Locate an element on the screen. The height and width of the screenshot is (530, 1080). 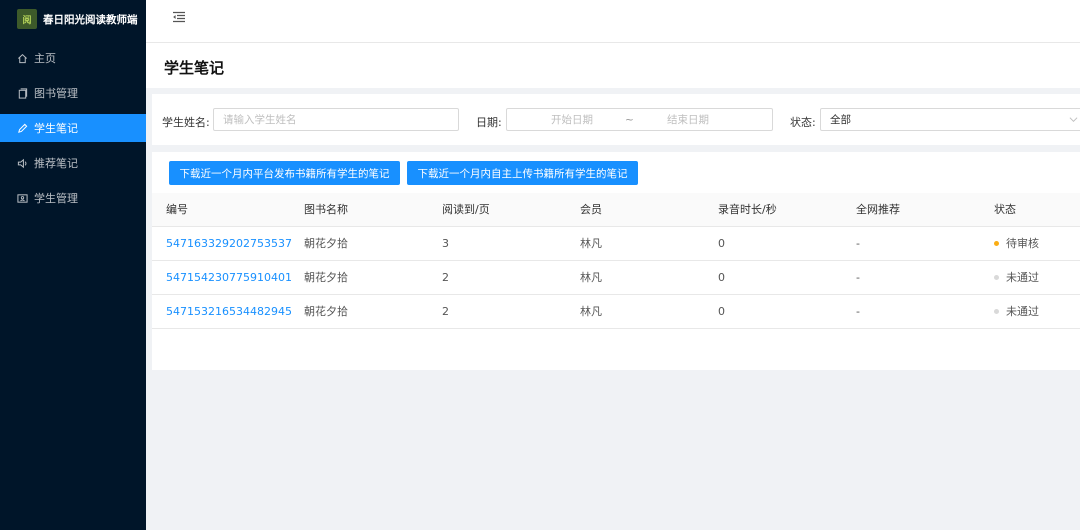
top-header is located at coordinates (613, 21).